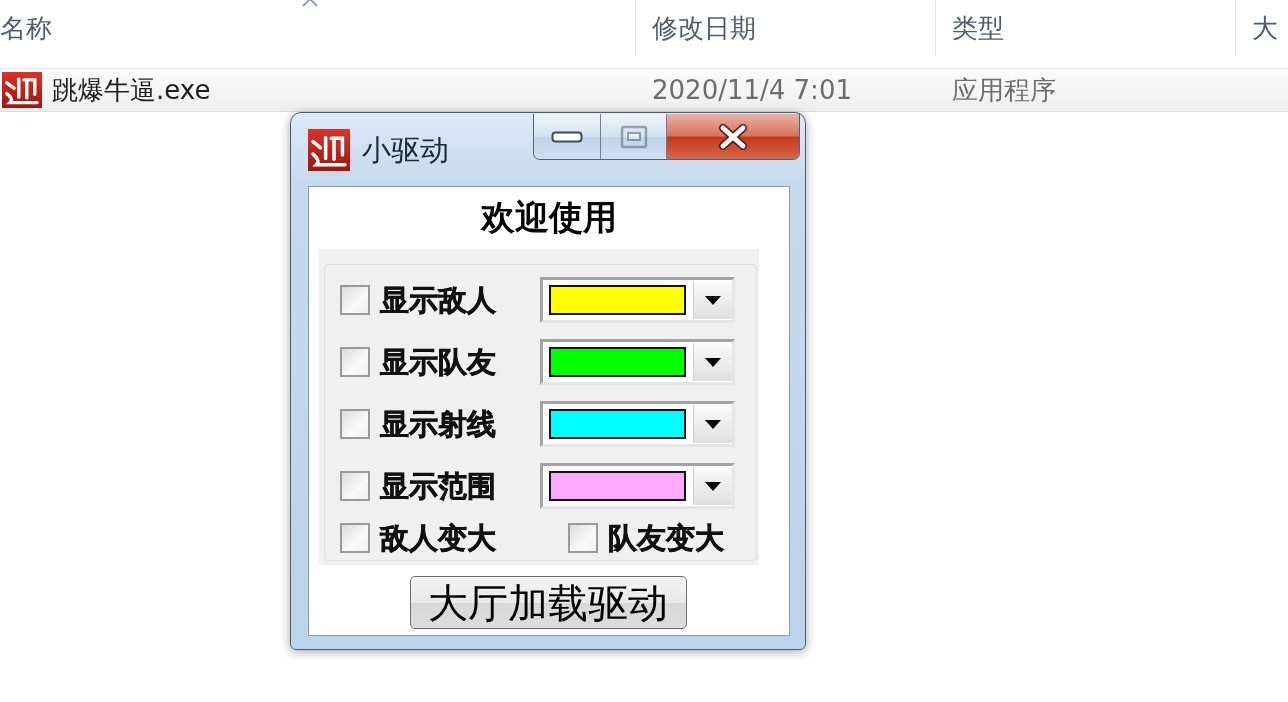 Image resolution: width=1288 pixels, height=702 pixels. I want to click on minimize-icon, so click(567, 136).